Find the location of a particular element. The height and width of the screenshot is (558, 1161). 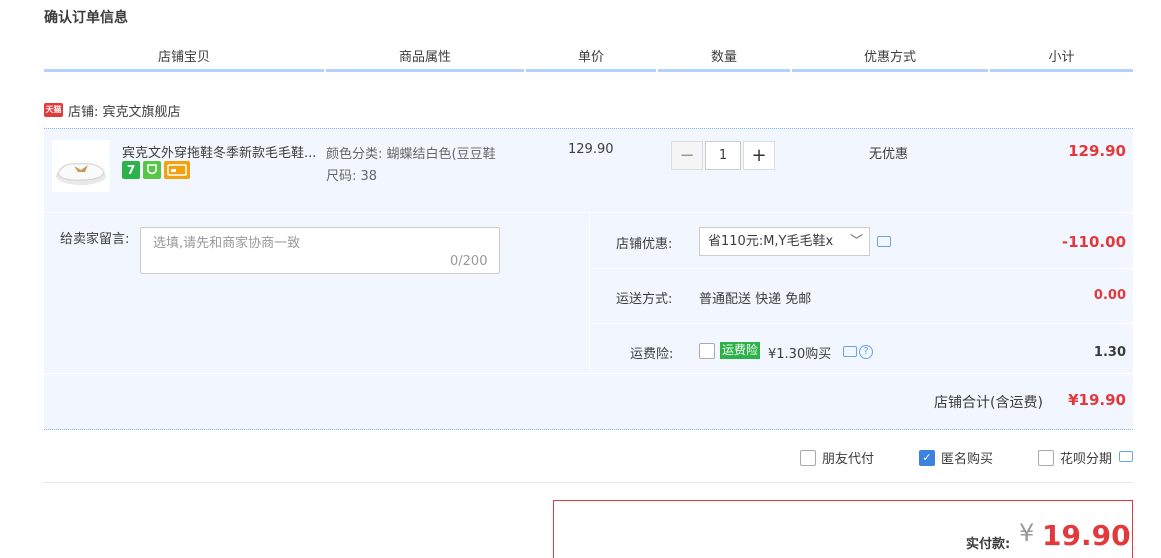

shop-row: 天猫 店铺: 宾克文旗舰店 is located at coordinates (112, 110).